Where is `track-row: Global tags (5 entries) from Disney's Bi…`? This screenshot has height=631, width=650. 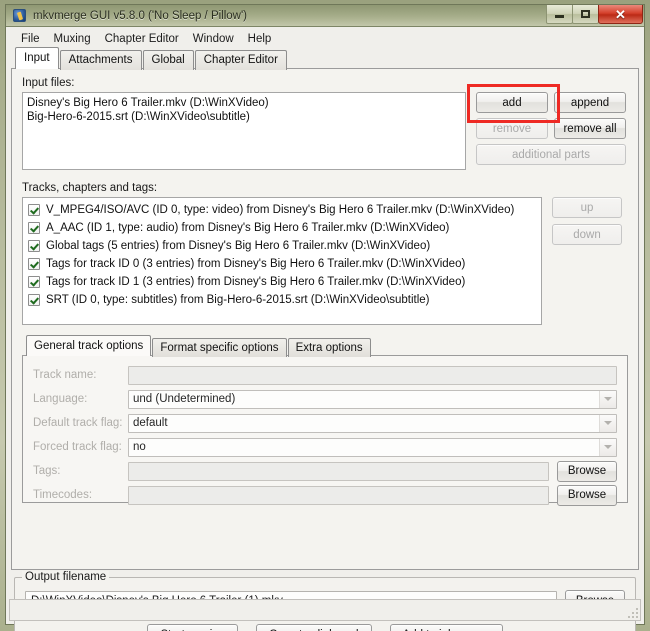
track-row: Global tags (5 entries) from Disney's Bi… is located at coordinates (282, 246).